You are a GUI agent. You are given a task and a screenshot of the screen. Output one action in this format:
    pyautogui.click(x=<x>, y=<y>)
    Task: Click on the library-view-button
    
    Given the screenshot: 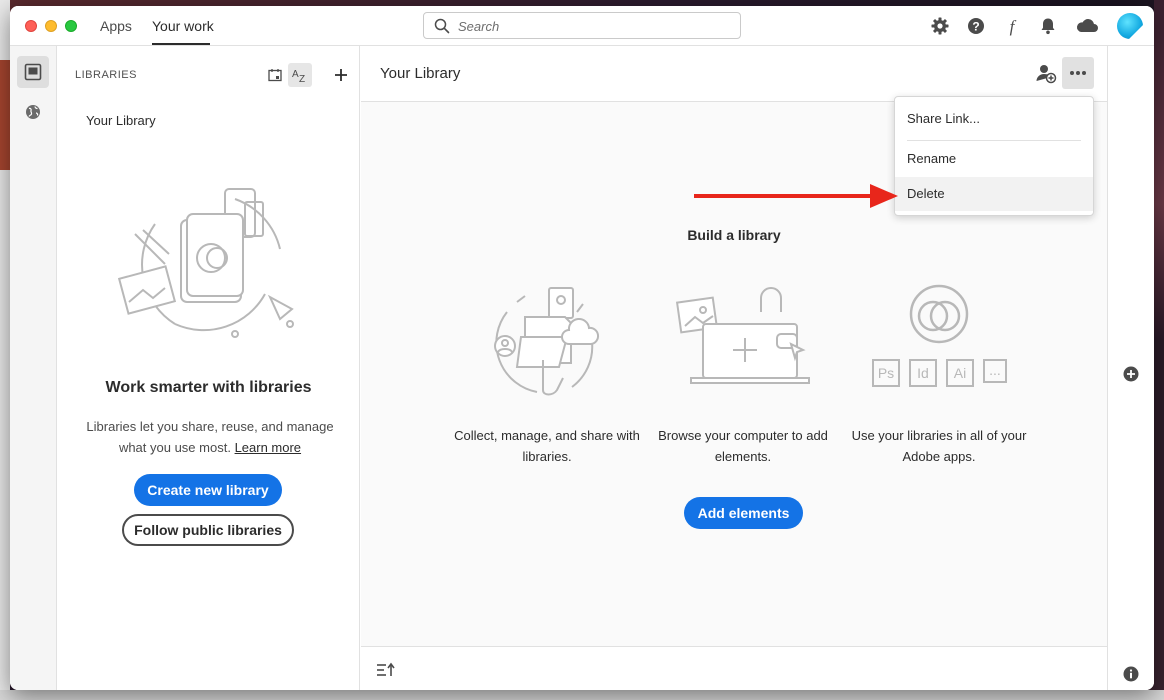 What is the action you would take?
    pyautogui.click(x=275, y=75)
    